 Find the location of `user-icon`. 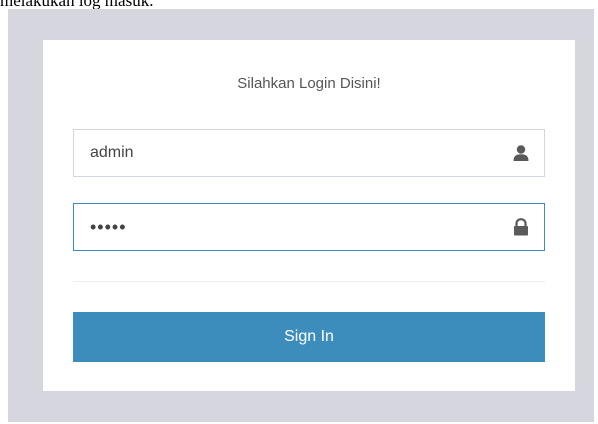

user-icon is located at coordinates (521, 153).